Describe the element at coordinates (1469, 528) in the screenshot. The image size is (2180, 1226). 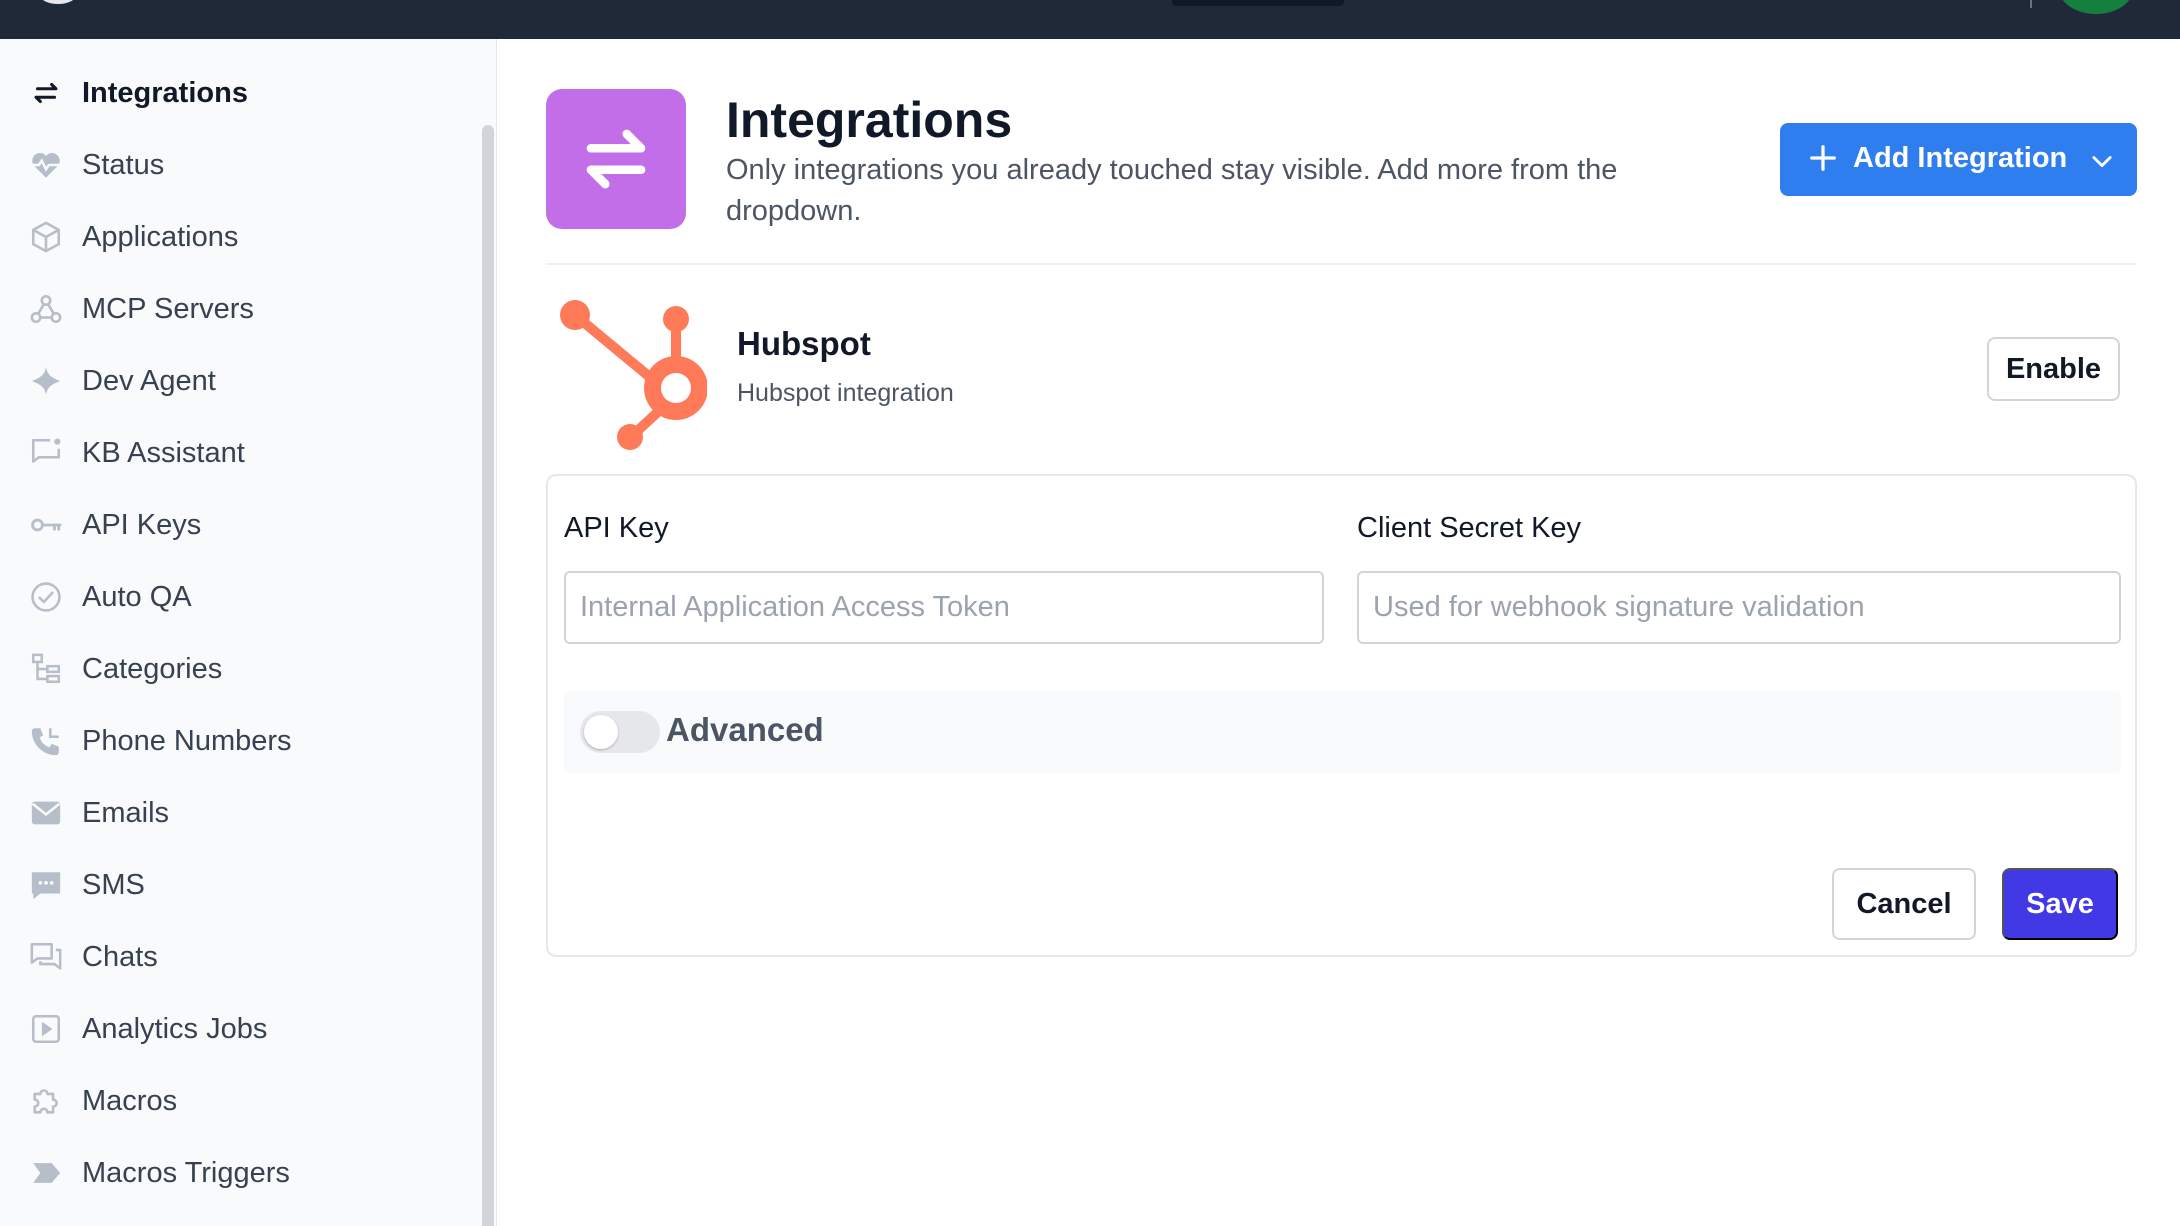
I see `client-secret-label: Client Secret Key` at that location.